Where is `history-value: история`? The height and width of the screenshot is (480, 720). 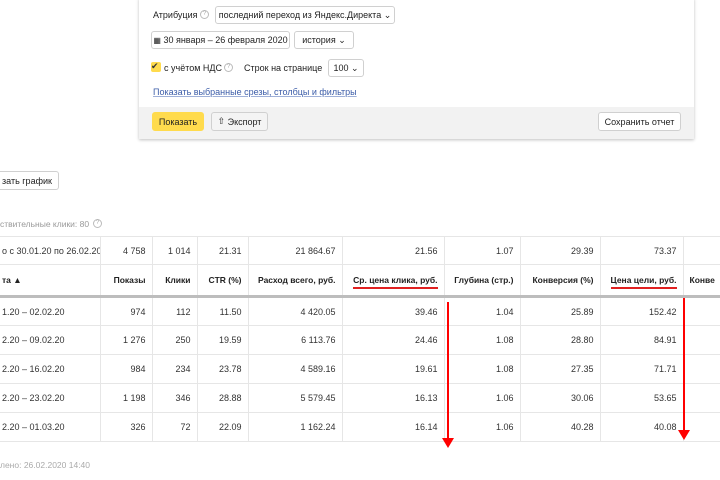
history-value: история is located at coordinates (319, 40).